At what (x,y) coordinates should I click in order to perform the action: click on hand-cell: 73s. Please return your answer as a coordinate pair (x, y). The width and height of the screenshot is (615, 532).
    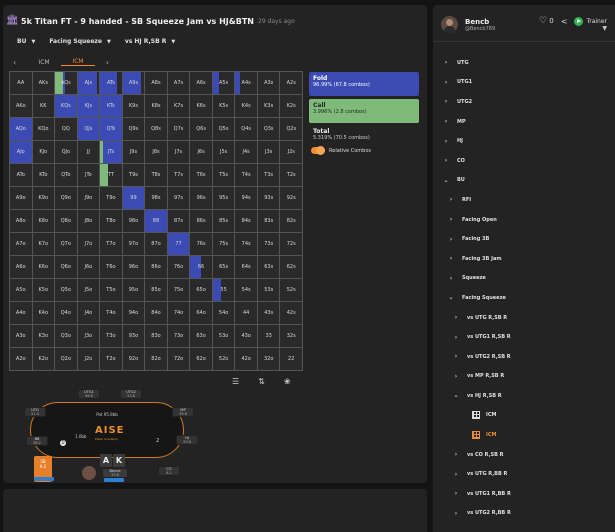
    Looking at the image, I should click on (269, 244).